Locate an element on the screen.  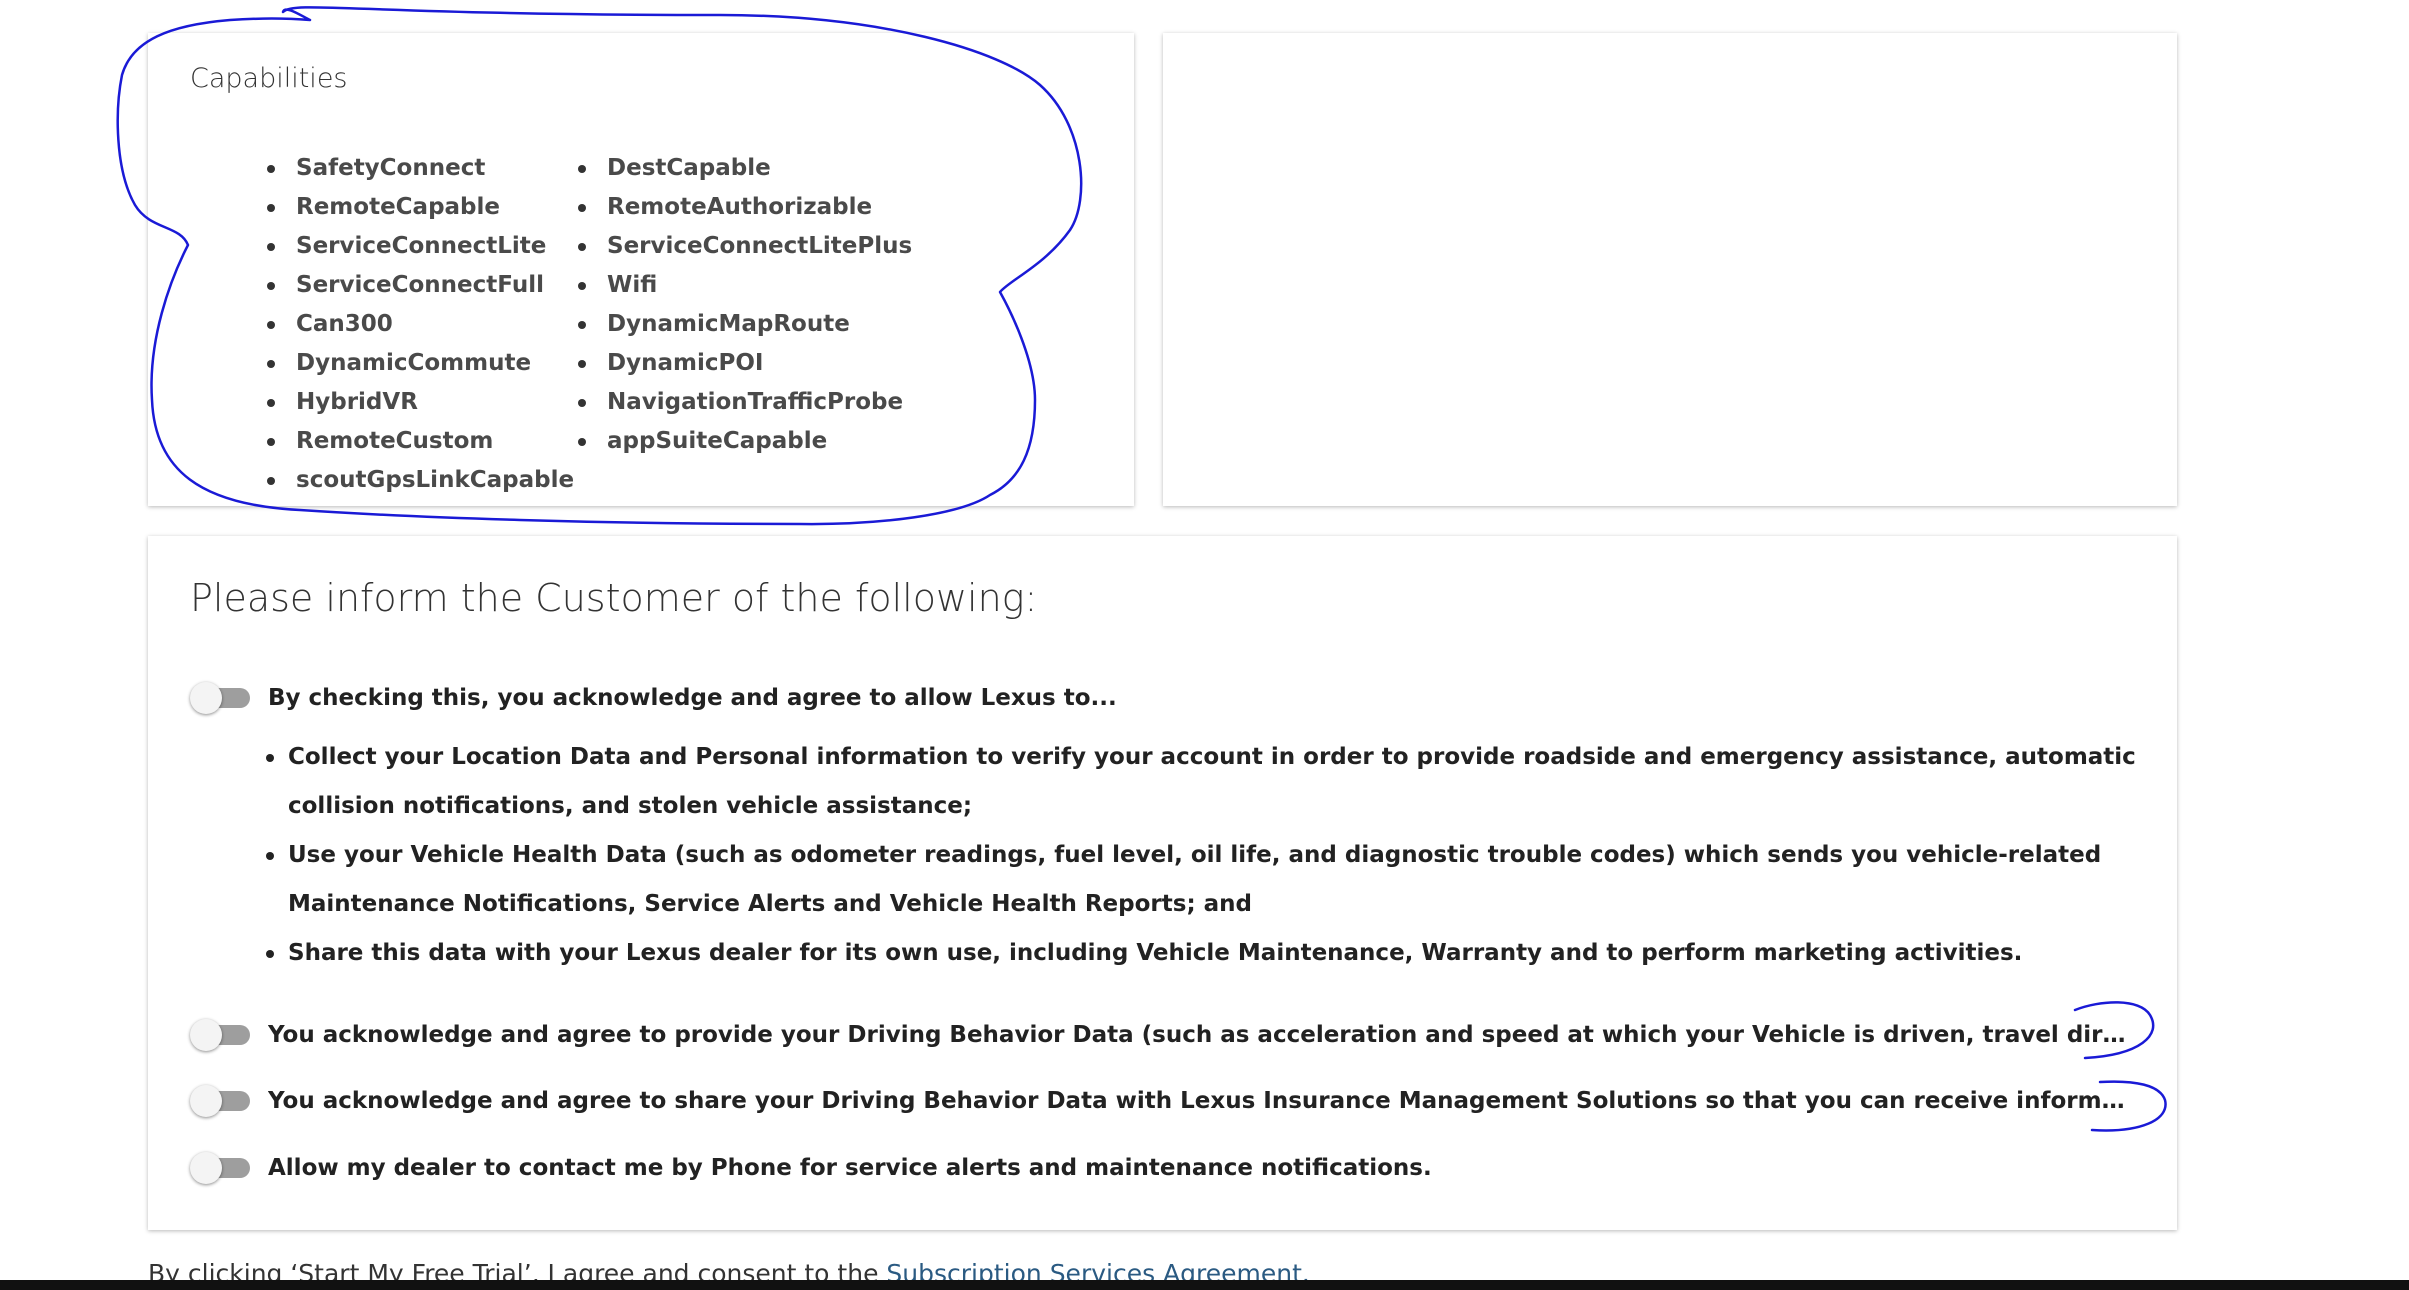
consent-toggle-driving-behavior is located at coordinates (221, 1035).